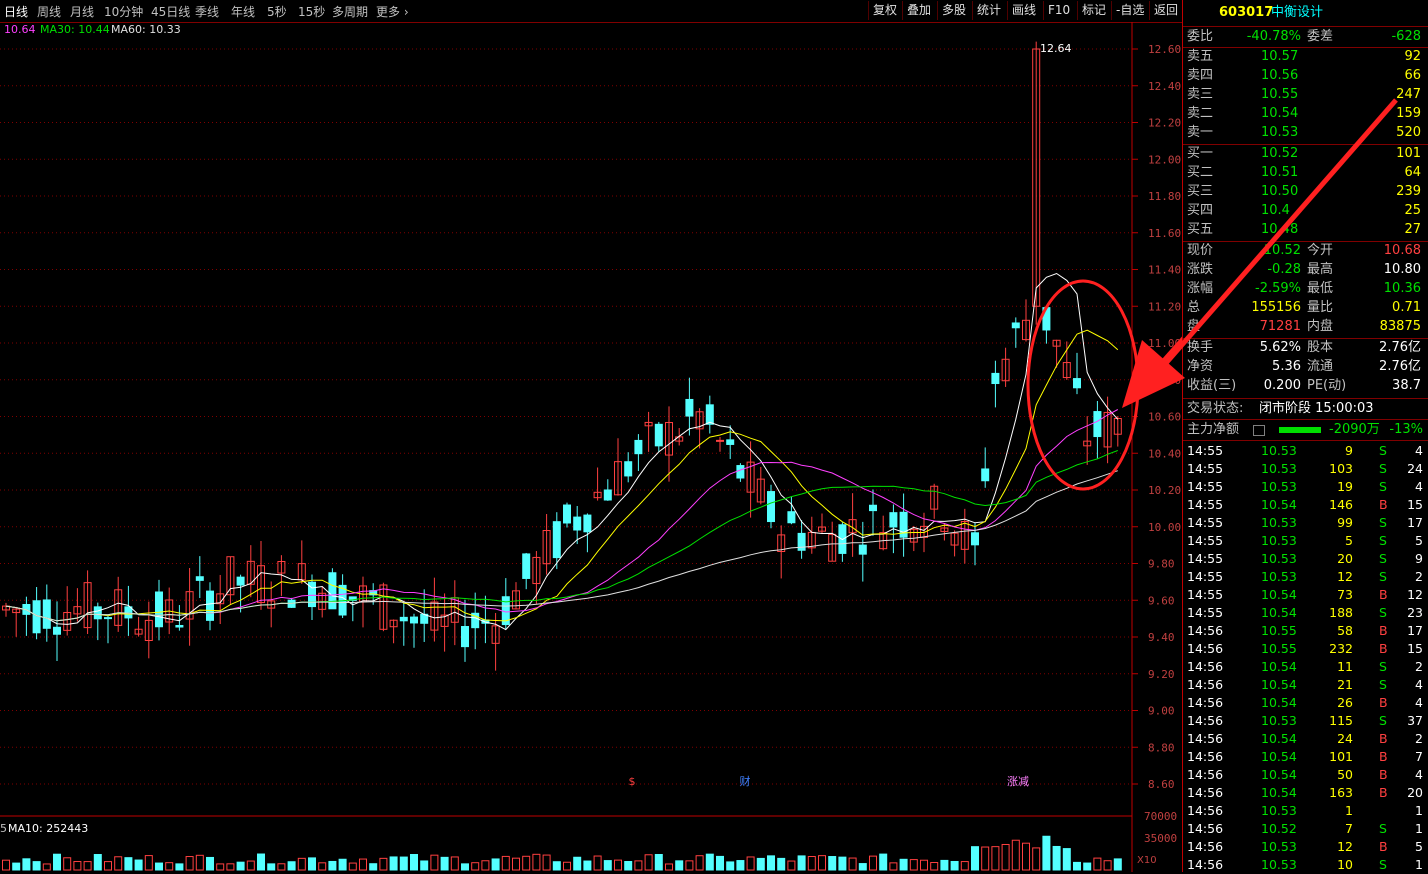  What do you see at coordinates (1093, 10) in the screenshot?
I see `mark-button: 标记` at bounding box center [1093, 10].